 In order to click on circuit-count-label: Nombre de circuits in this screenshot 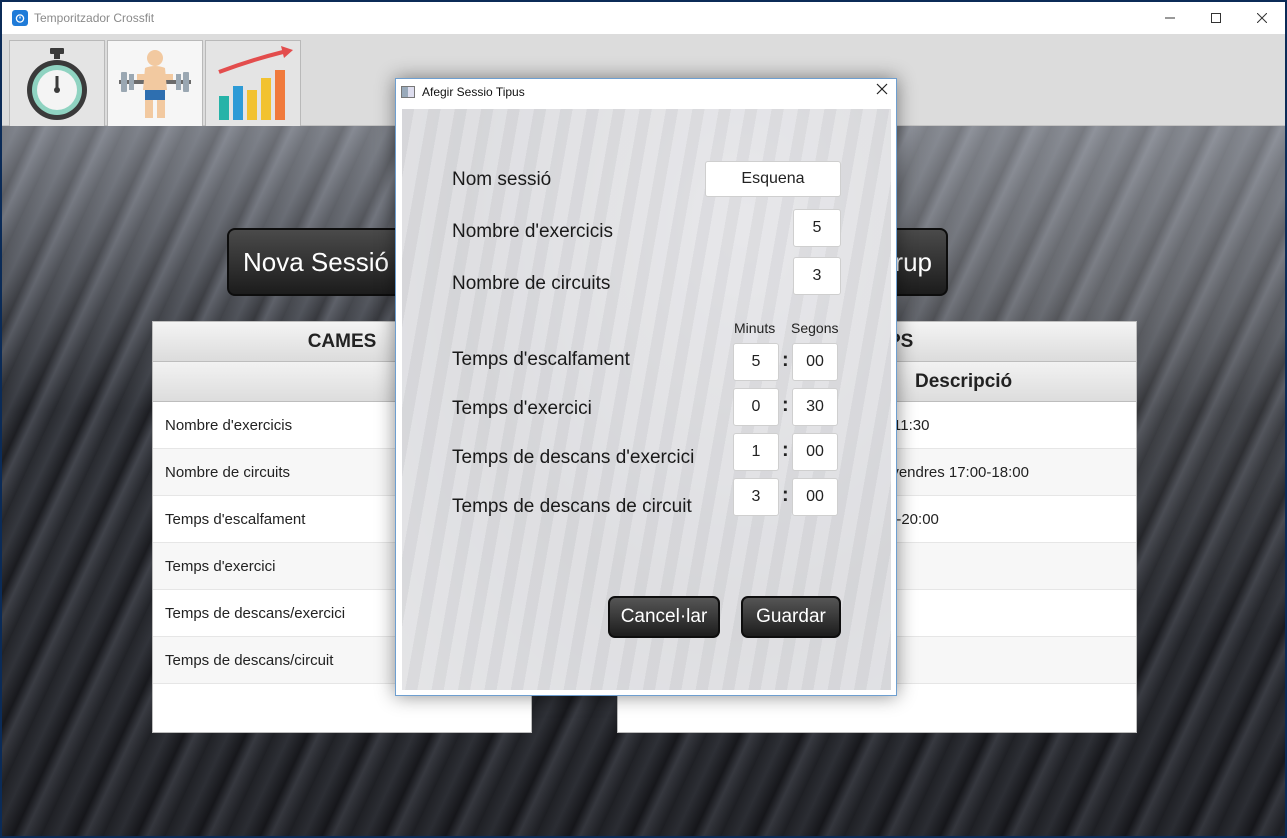, I will do `click(531, 283)`.